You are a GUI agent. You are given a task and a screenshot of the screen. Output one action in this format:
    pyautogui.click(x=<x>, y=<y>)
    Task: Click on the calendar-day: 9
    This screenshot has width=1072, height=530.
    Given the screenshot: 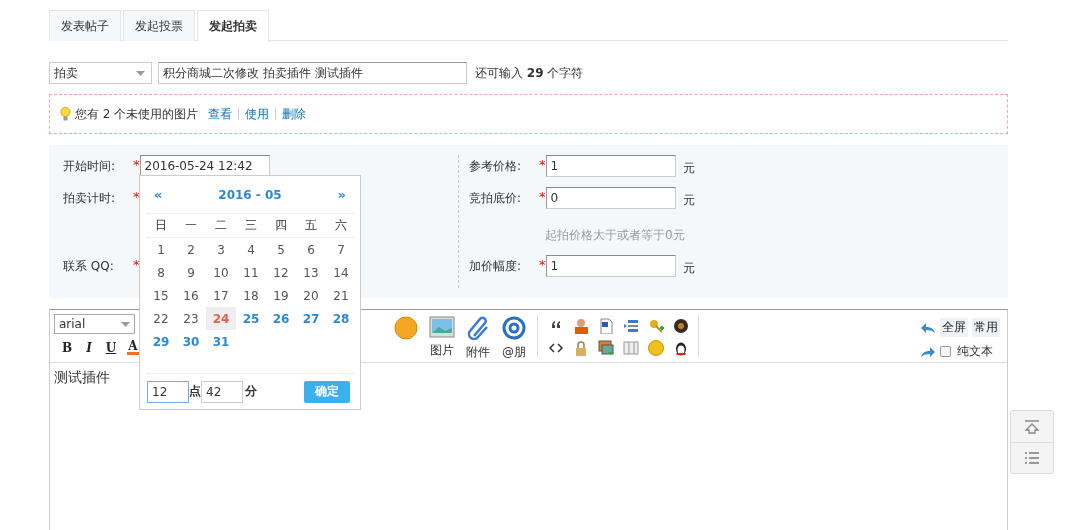 What is the action you would take?
    pyautogui.click(x=191, y=272)
    